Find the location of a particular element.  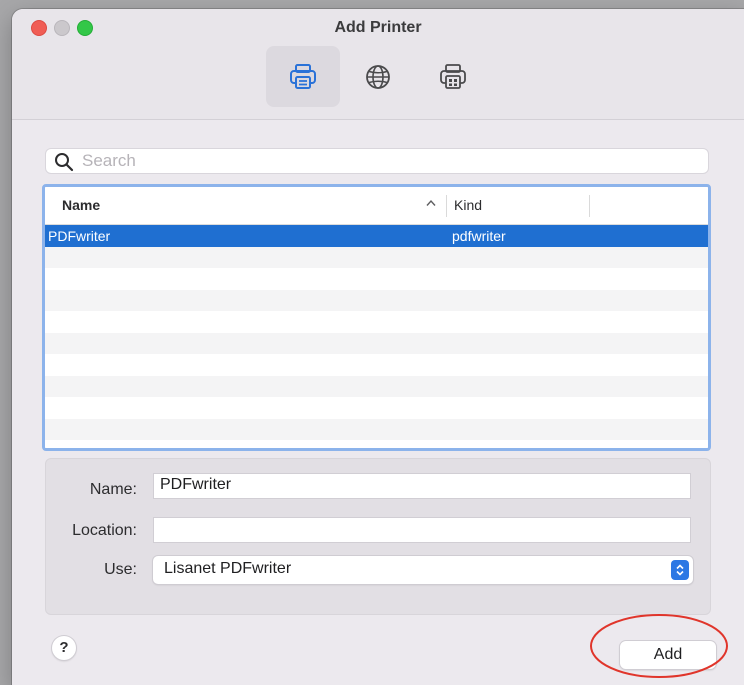

search-icon is located at coordinates (64, 164).